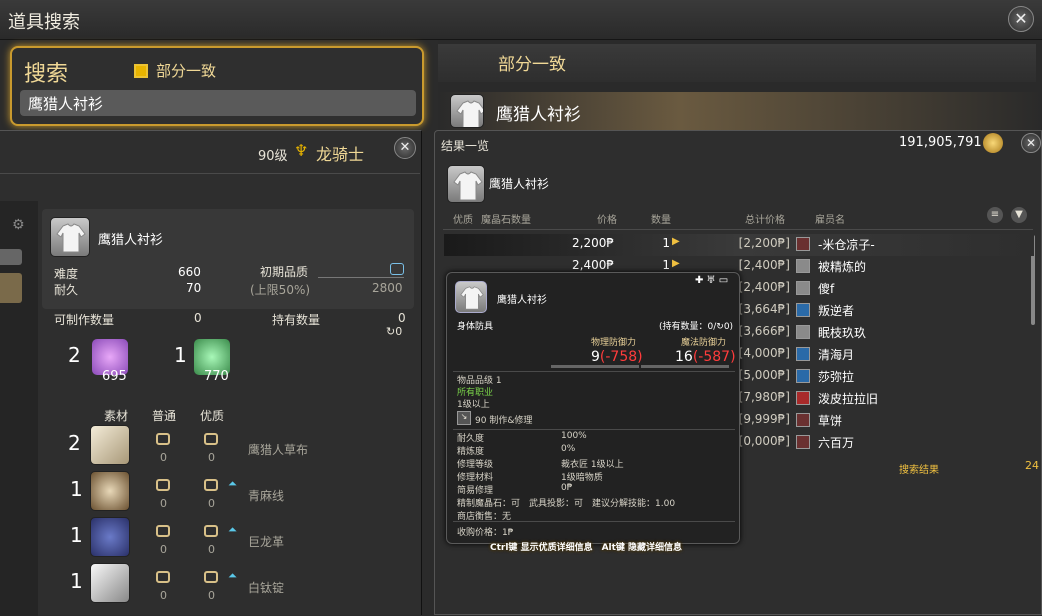 This screenshot has width=1042, height=616. What do you see at coordinates (593, 243) in the screenshot?
I see `listing-price: 2,200₱` at bounding box center [593, 243].